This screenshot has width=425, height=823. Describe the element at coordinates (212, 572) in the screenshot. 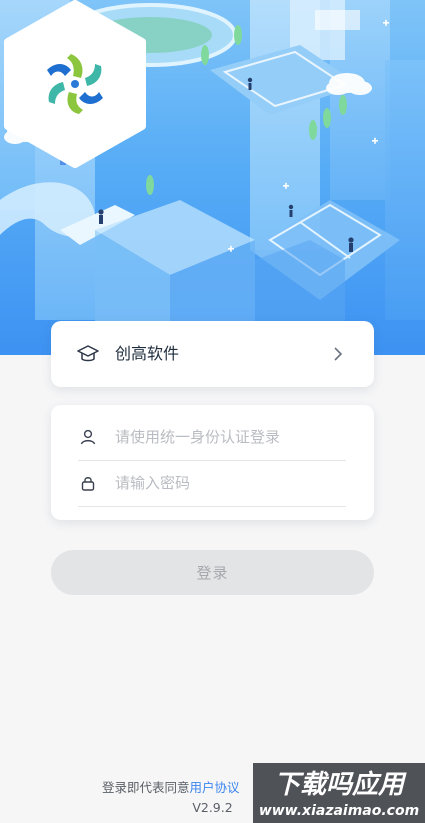

I see `login-button: 登录` at that location.